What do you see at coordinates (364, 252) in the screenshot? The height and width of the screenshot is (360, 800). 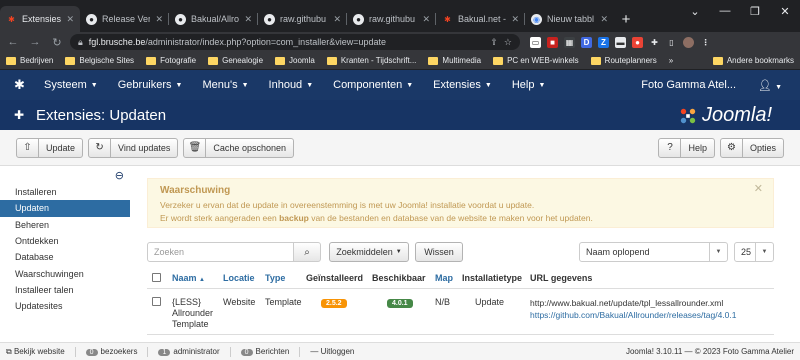 I see `button-label: Zoekmiddelen` at bounding box center [364, 252].